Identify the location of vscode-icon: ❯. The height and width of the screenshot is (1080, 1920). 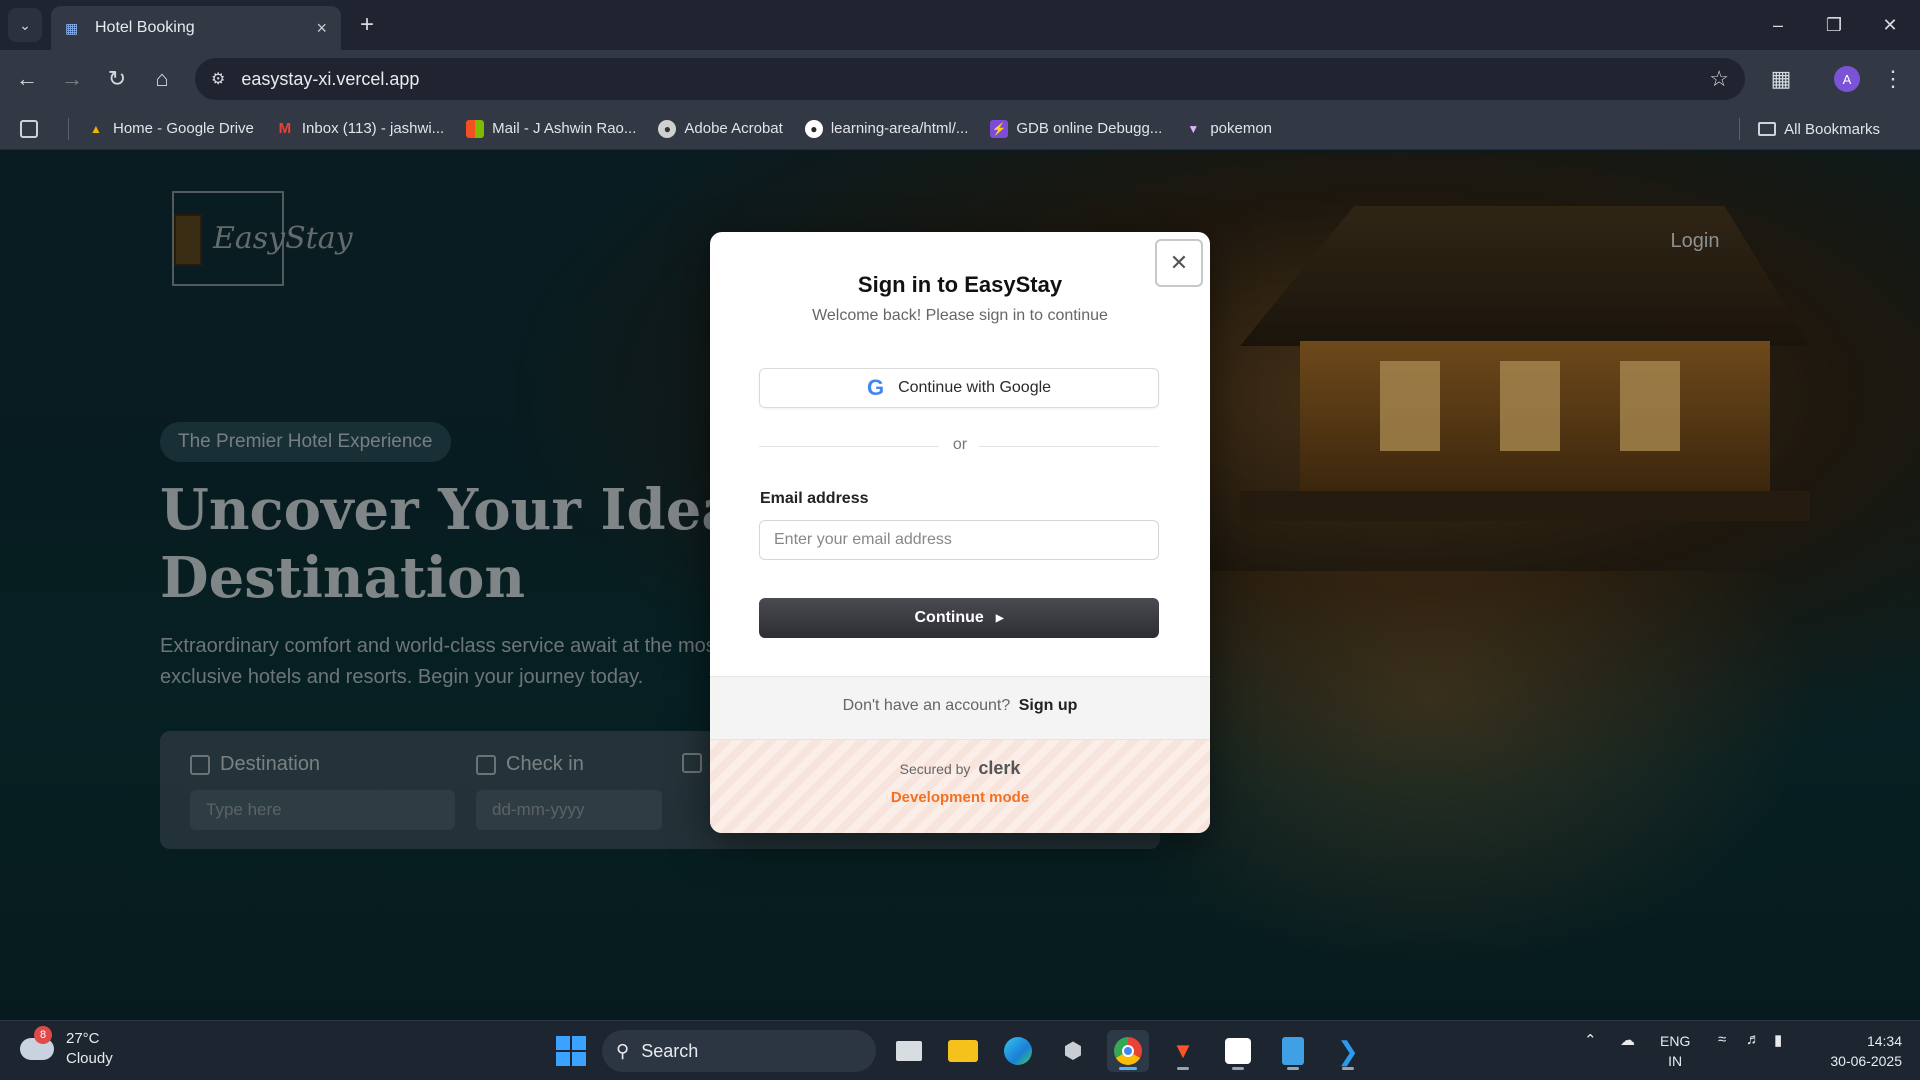
(1348, 1051).